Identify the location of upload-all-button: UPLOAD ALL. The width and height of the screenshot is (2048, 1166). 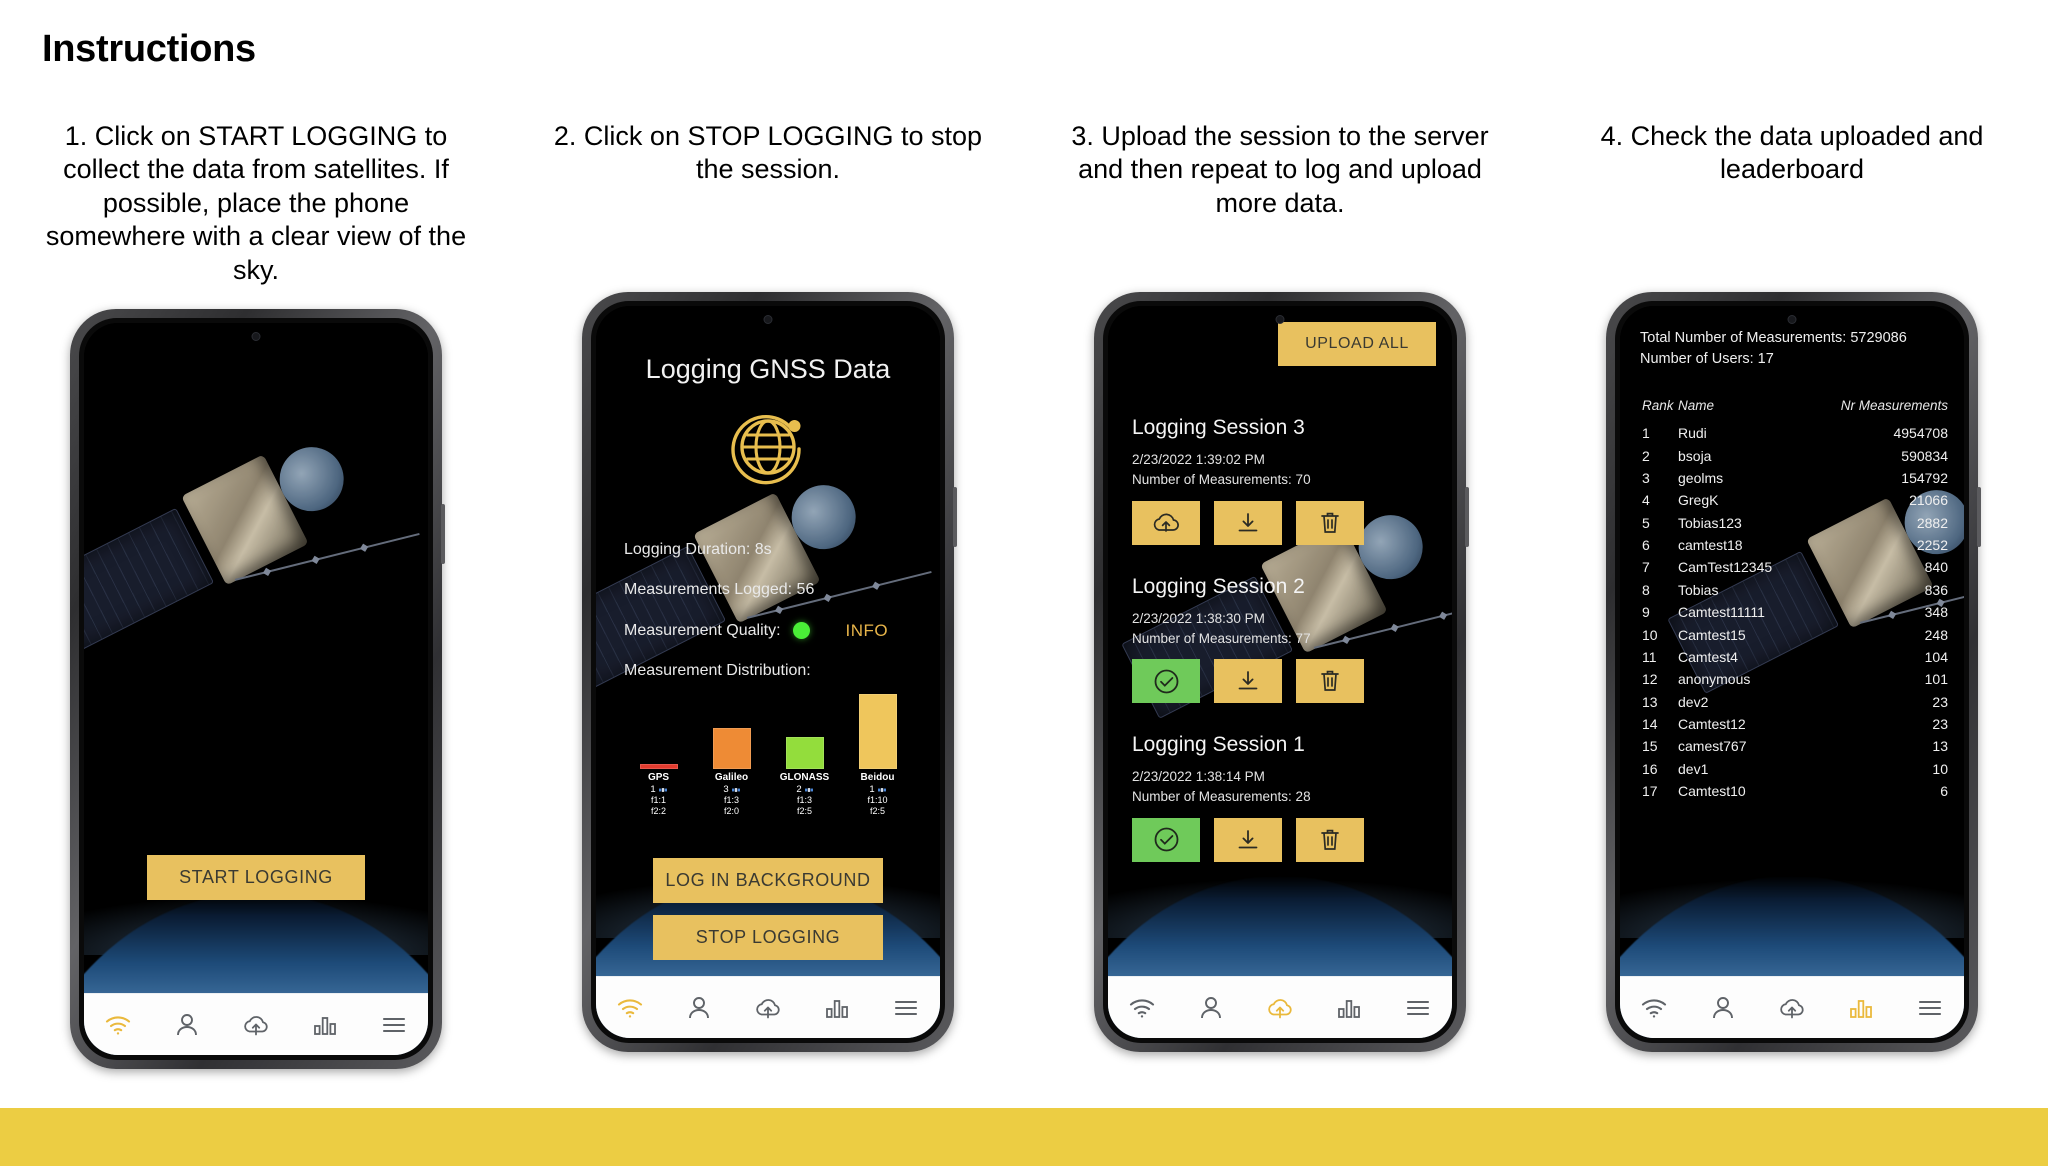
(1357, 344).